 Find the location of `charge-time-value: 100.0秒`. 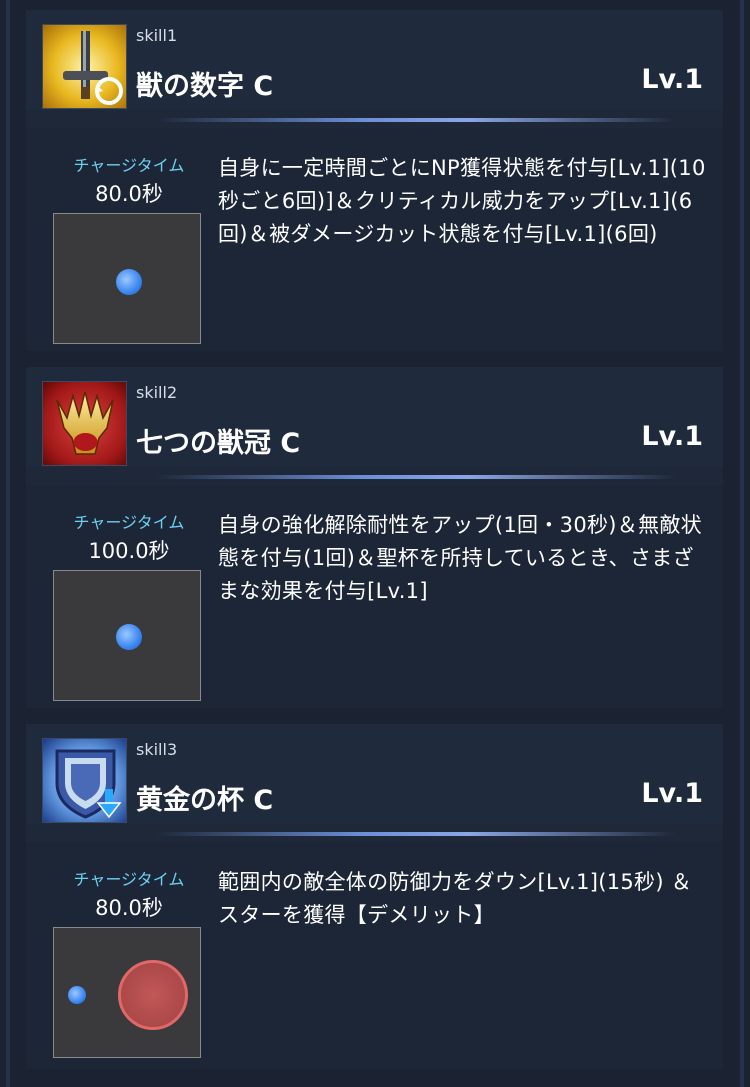

charge-time-value: 100.0秒 is located at coordinates (129, 551).